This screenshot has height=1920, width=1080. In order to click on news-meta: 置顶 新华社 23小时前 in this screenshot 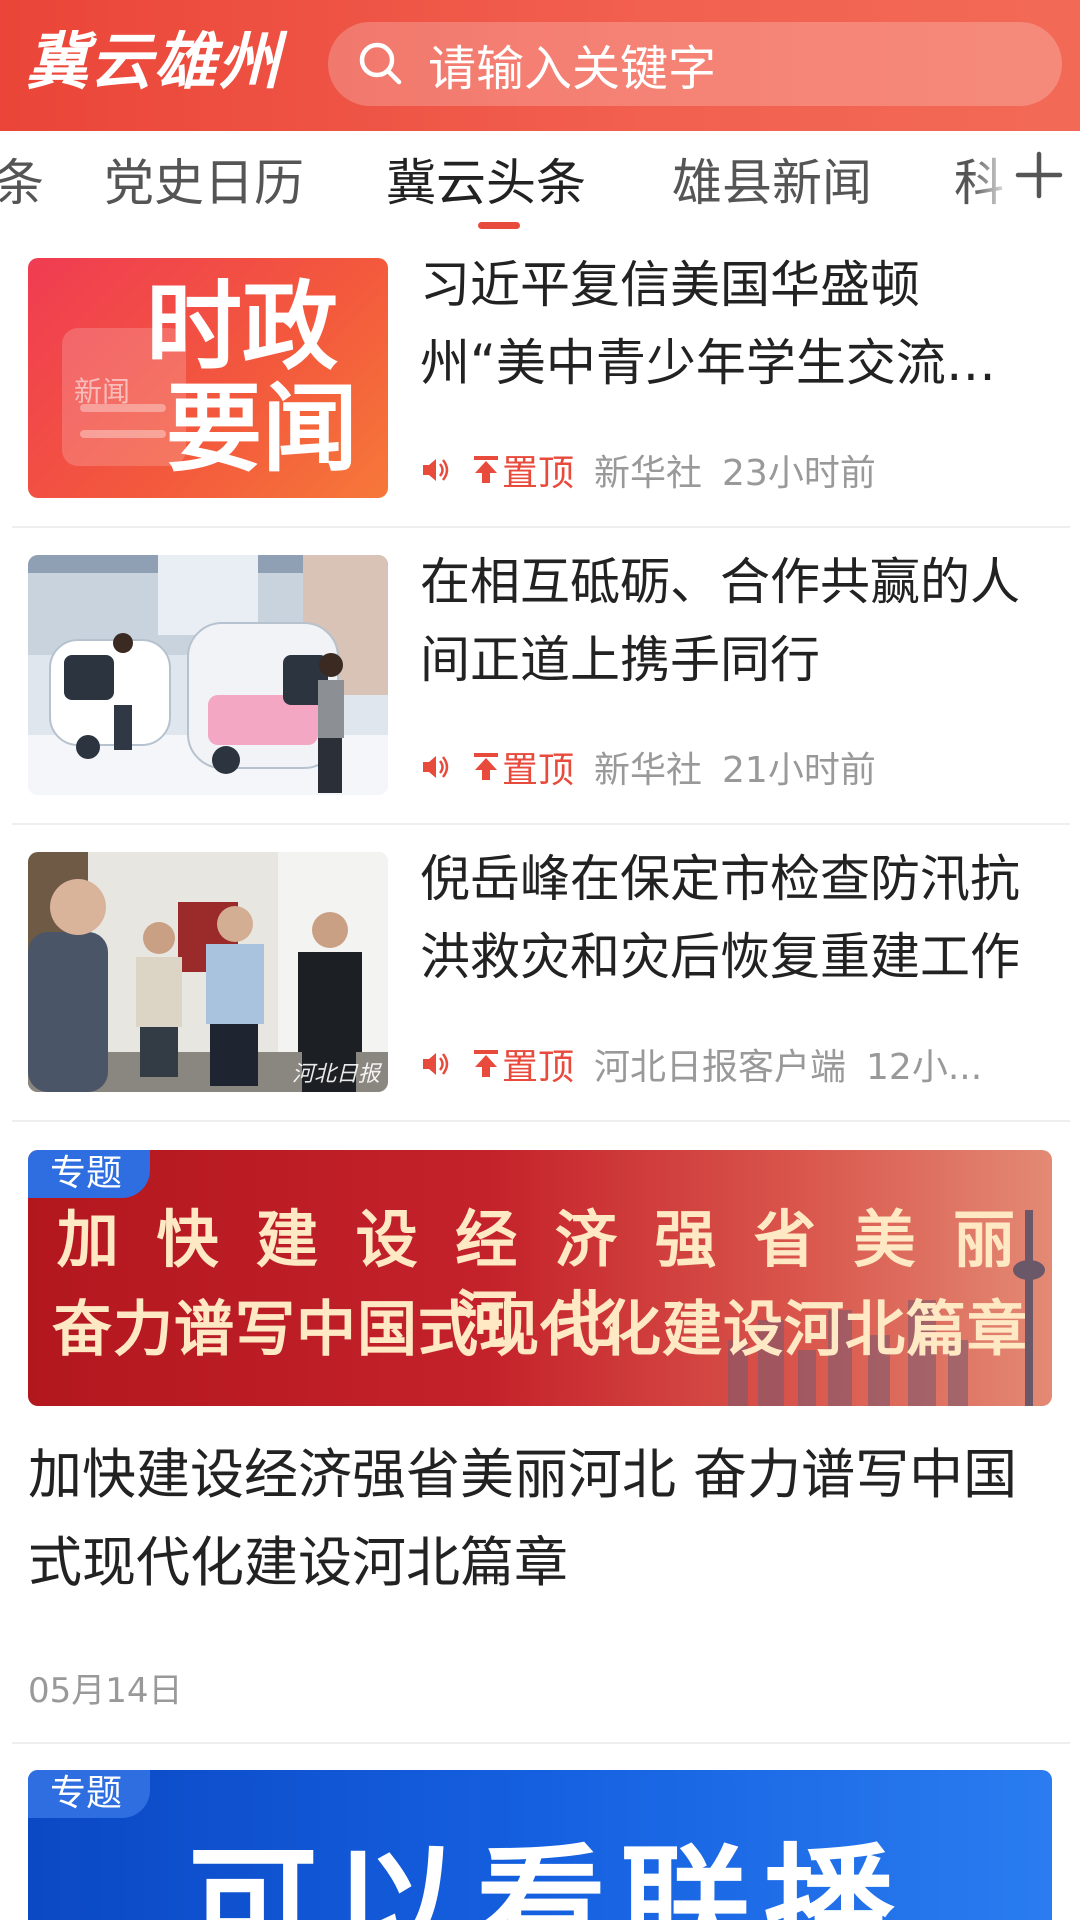, I will do `click(648, 470)`.